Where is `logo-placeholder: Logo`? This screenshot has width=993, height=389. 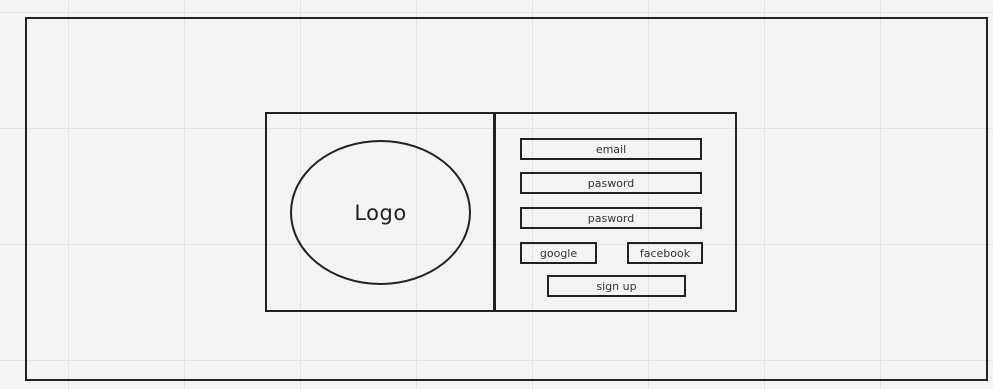
logo-placeholder: Logo is located at coordinates (380, 212).